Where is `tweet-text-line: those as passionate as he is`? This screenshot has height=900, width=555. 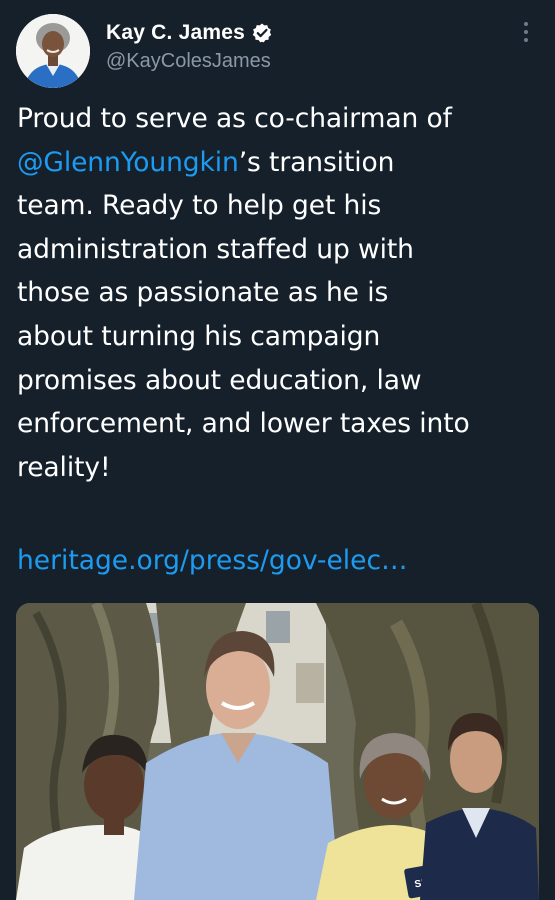
tweet-text-line: those as passionate as he is is located at coordinates (282, 293).